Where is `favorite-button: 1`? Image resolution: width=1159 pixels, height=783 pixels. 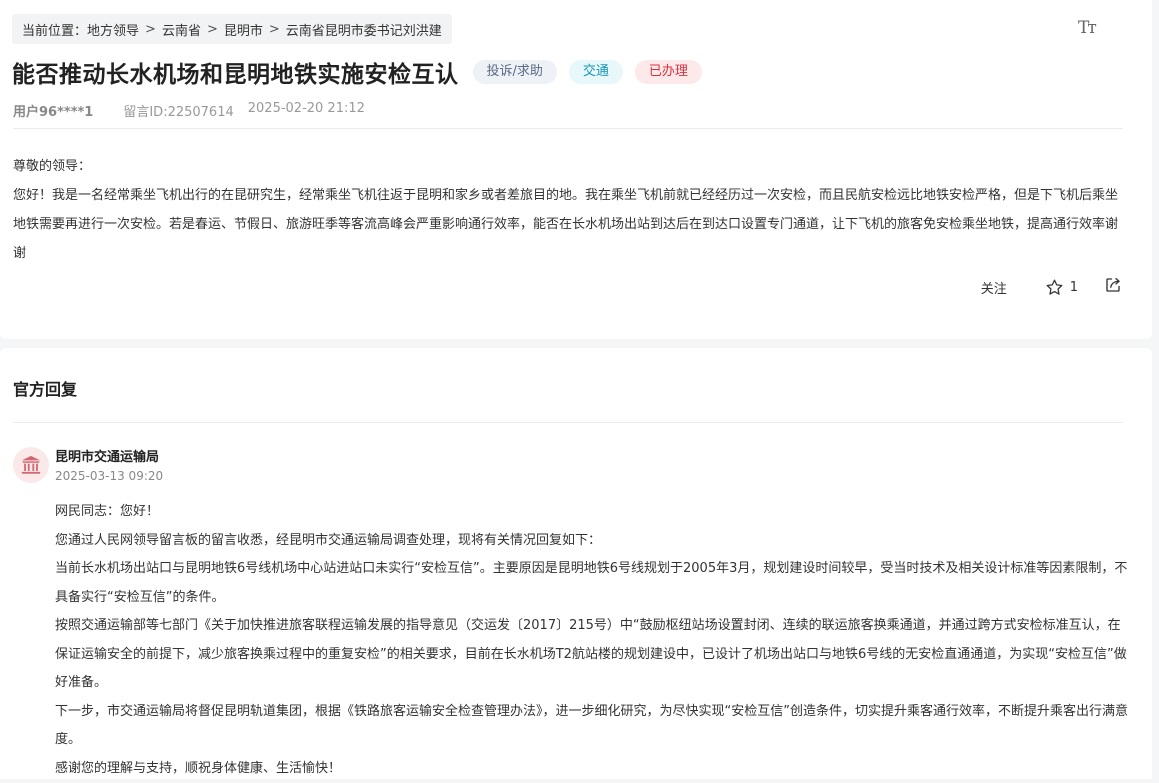 favorite-button: 1 is located at coordinates (1061, 287).